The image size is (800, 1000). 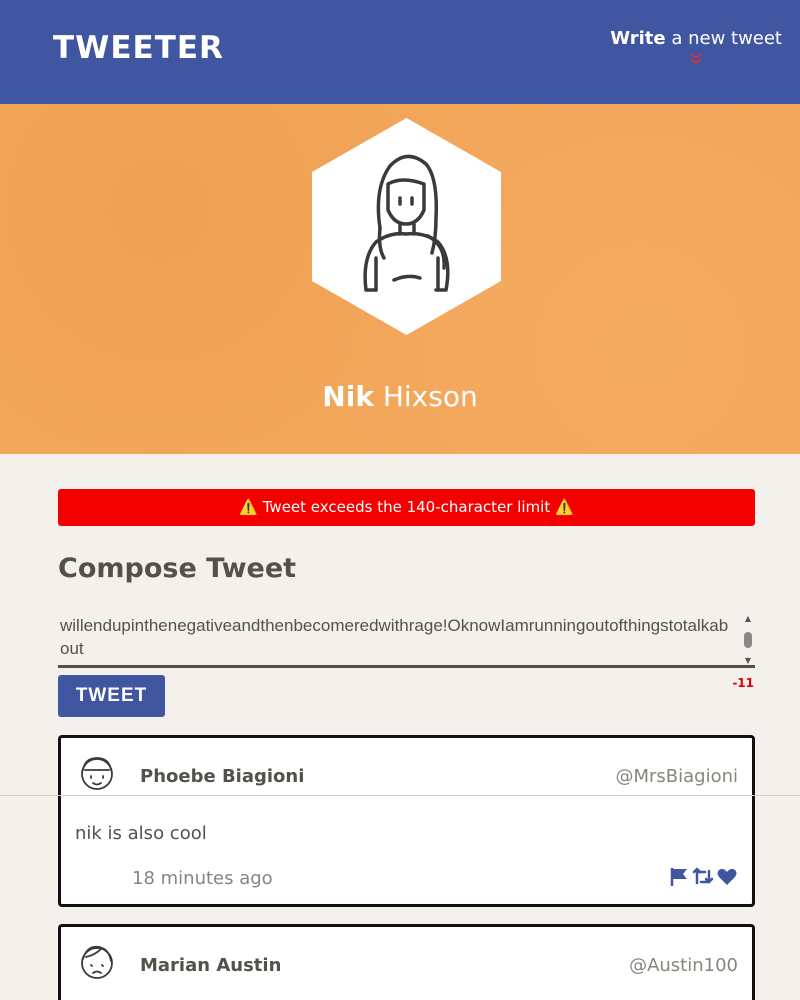 I want to click on heart-icon, so click(x=727, y=877).